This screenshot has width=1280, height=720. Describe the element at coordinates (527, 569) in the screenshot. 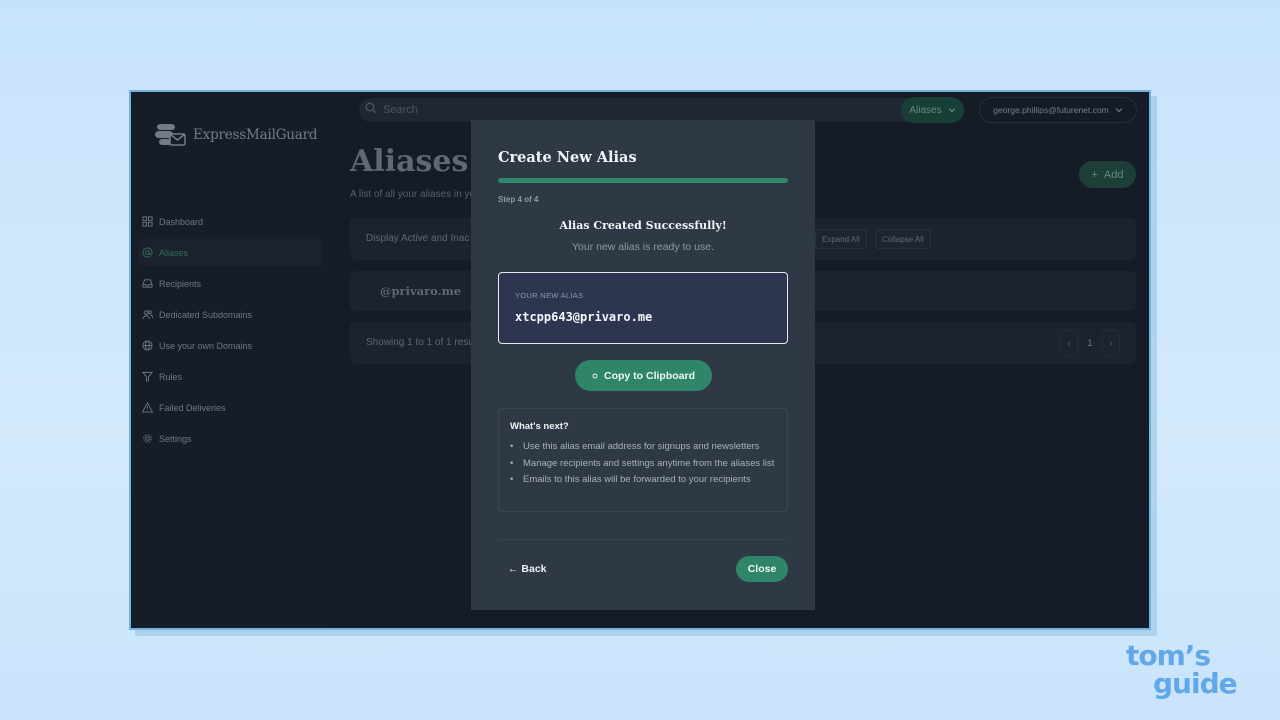

I see `back-button: ← Back` at that location.